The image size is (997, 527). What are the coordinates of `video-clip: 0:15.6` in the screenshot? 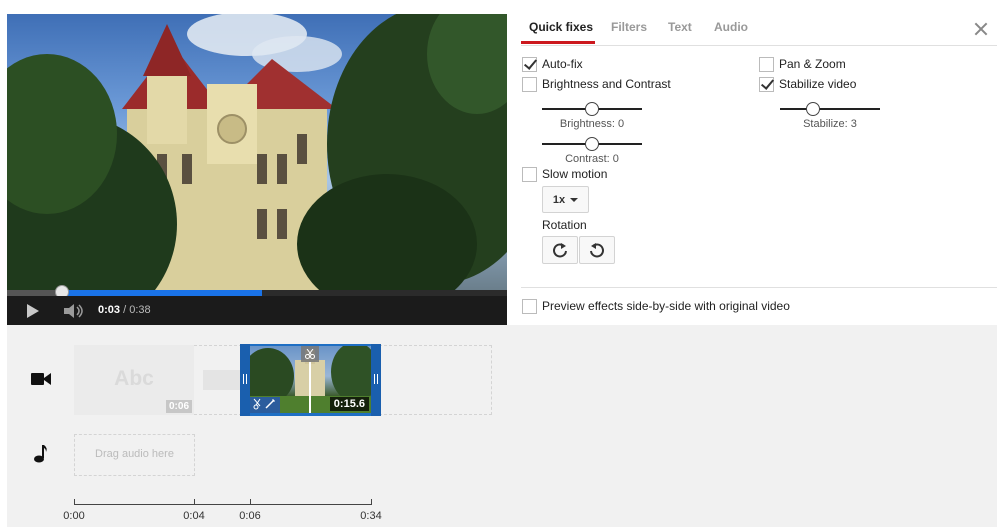 It's located at (310, 380).